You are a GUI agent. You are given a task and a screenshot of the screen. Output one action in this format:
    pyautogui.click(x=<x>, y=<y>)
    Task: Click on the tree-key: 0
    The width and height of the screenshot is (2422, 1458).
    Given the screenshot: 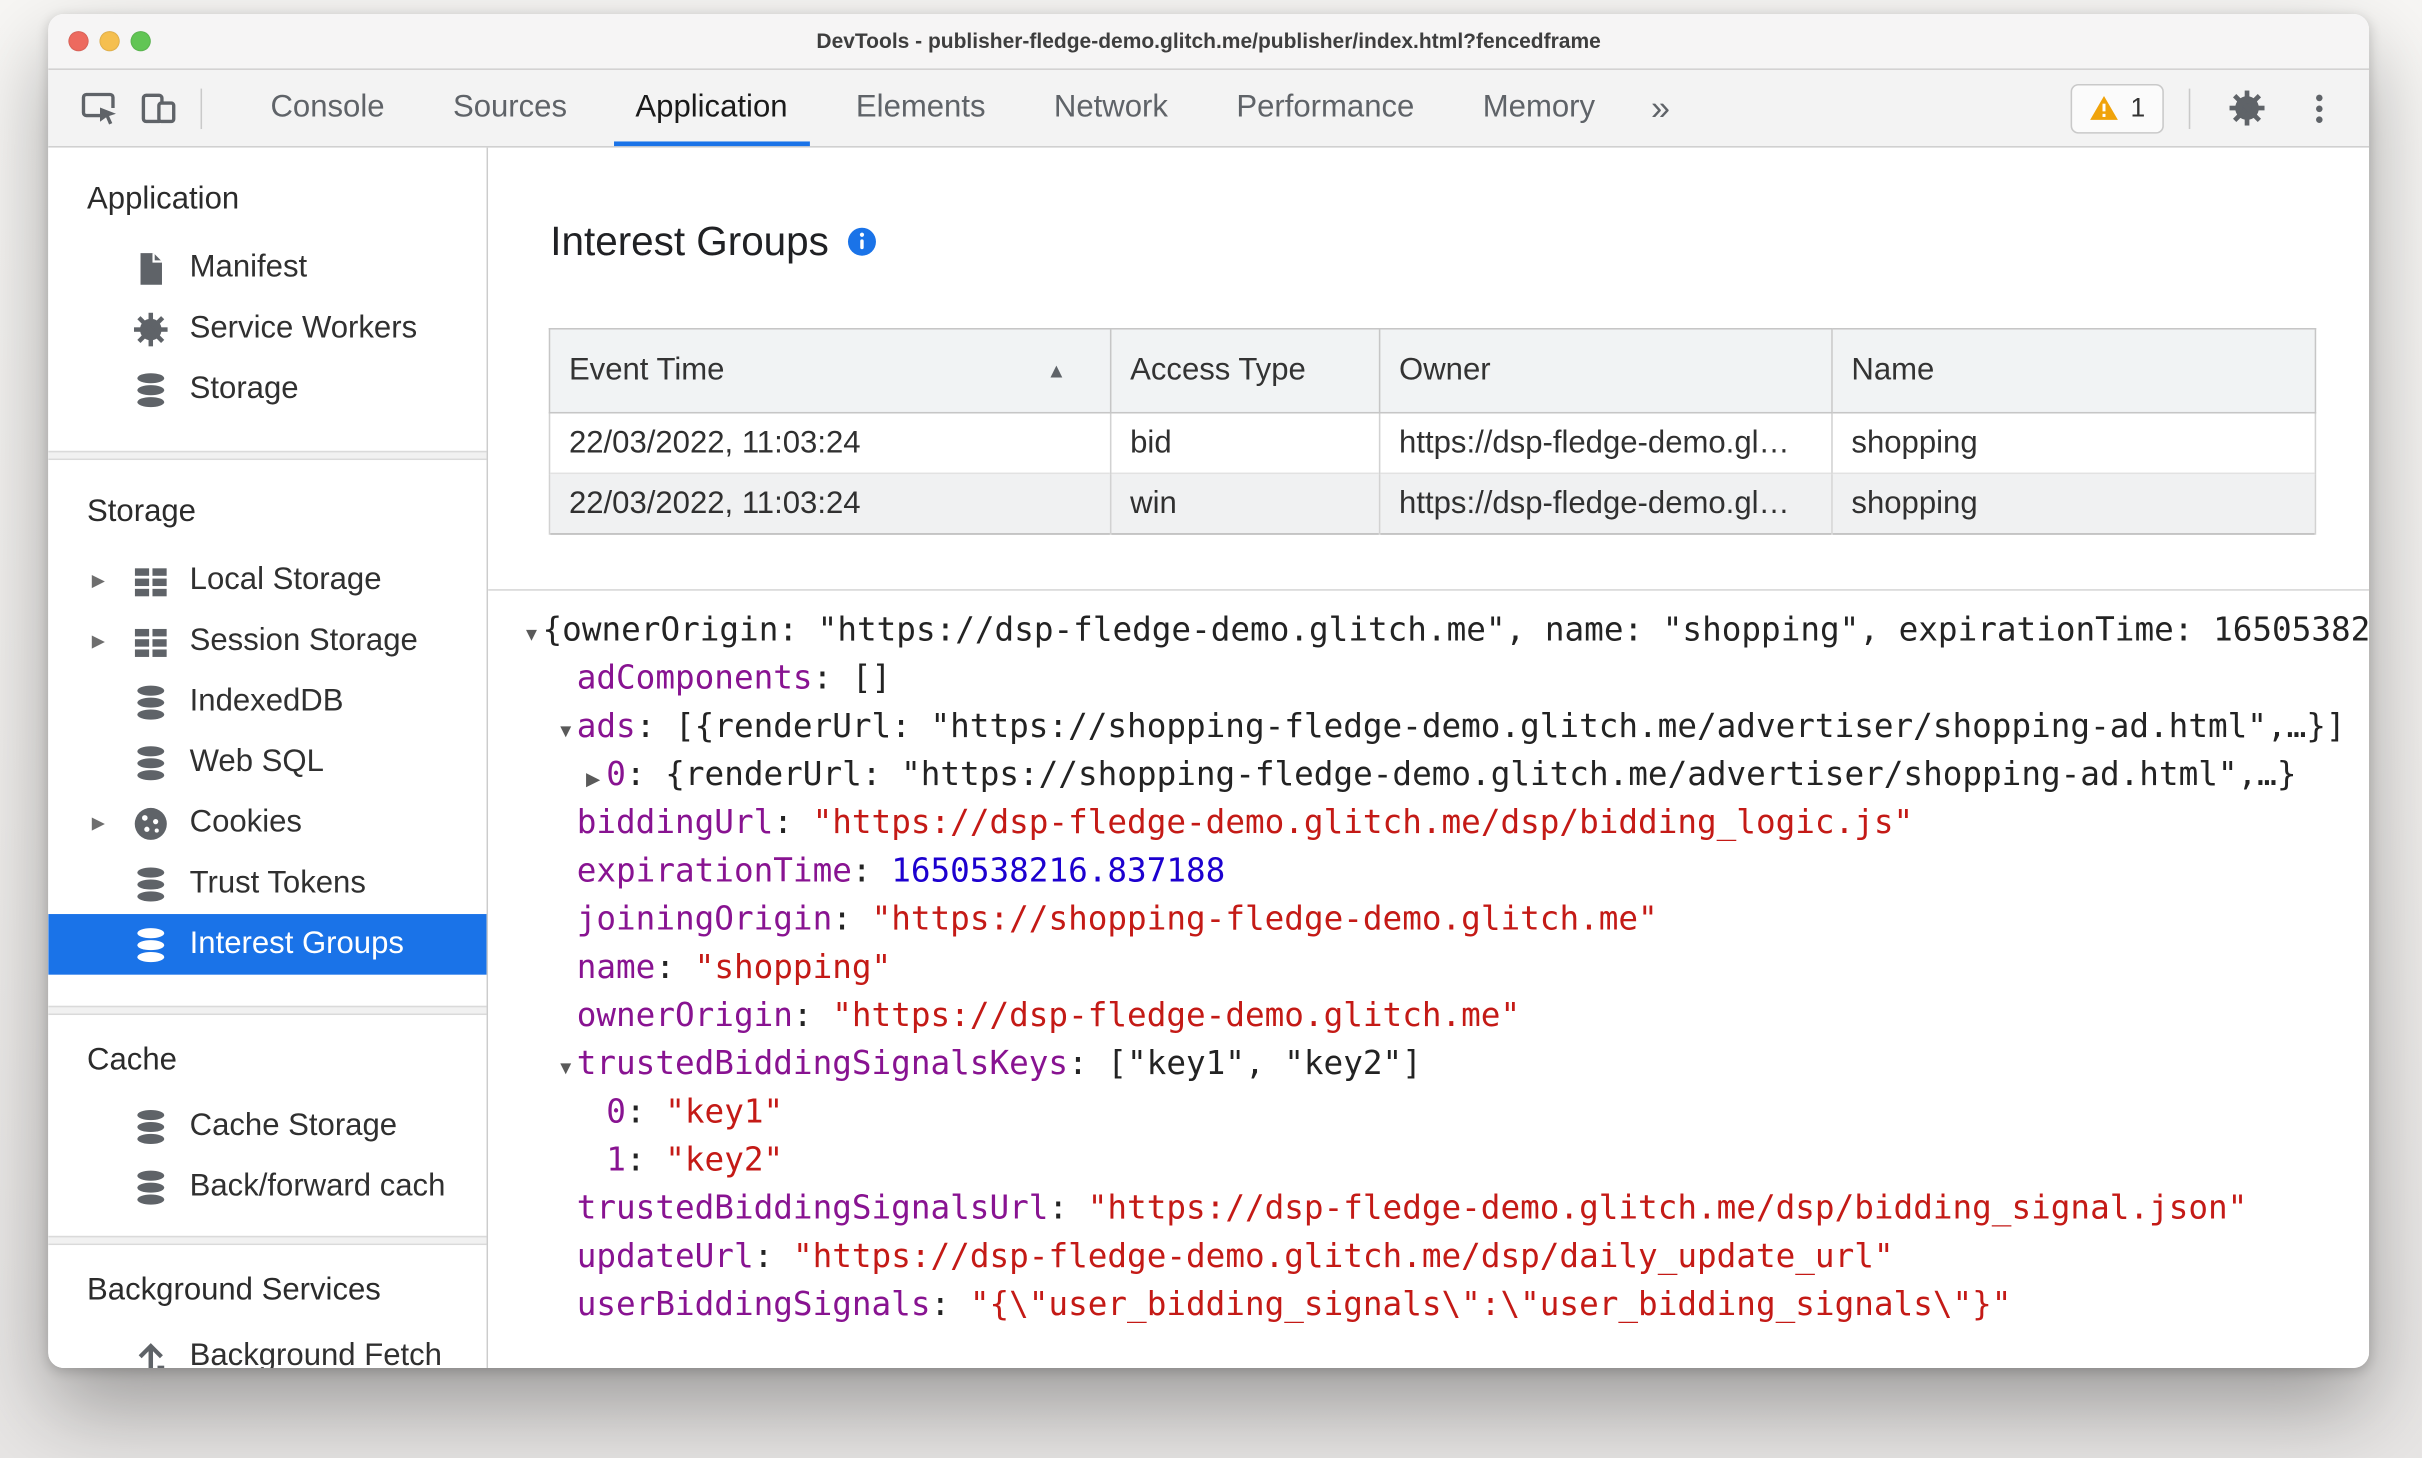 What is the action you would take?
    pyautogui.click(x=616, y=774)
    